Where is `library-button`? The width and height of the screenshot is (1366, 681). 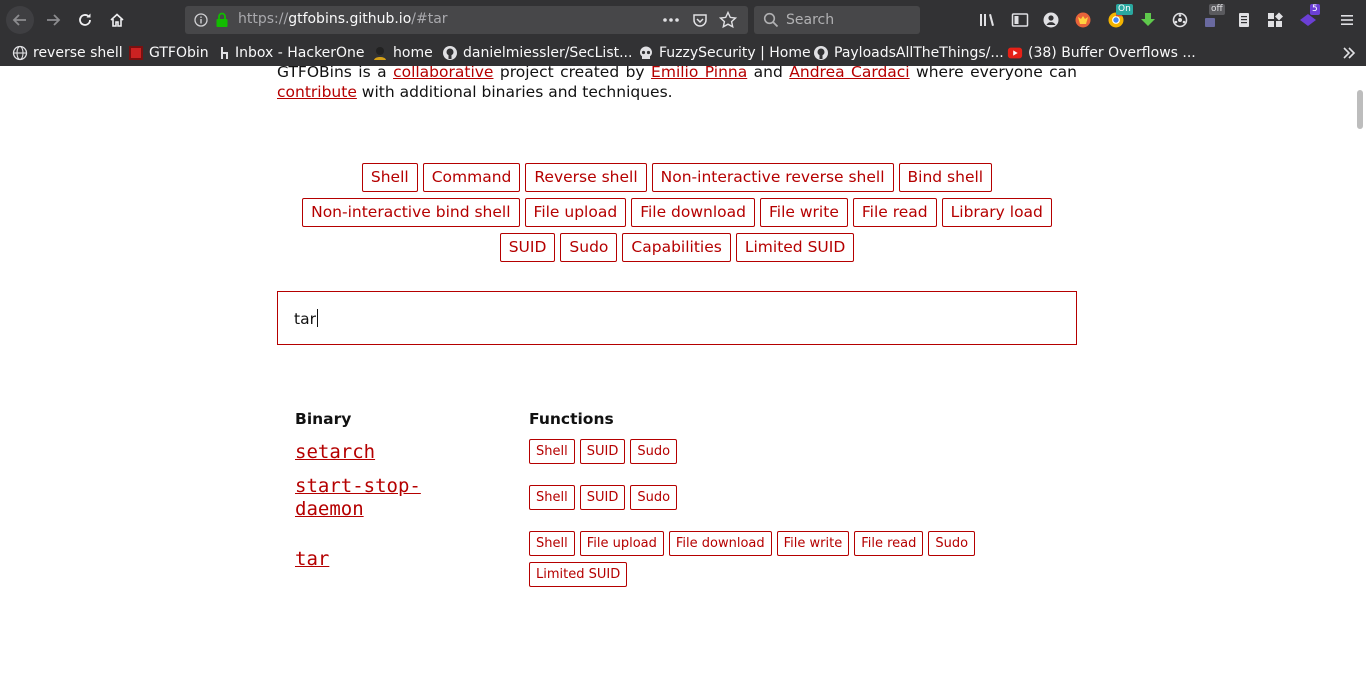 library-button is located at coordinates (988, 20).